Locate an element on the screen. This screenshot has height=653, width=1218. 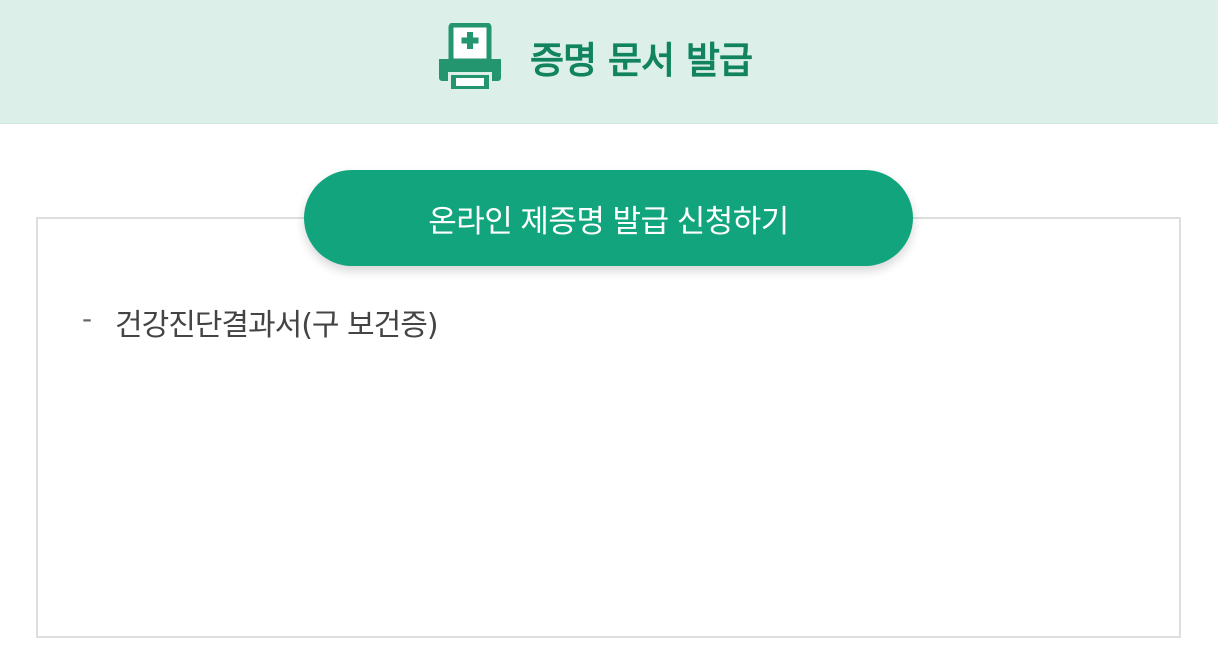
online-certificate-apply-button: 온라인 제증명 발급 신청하기 is located at coordinates (608, 218).